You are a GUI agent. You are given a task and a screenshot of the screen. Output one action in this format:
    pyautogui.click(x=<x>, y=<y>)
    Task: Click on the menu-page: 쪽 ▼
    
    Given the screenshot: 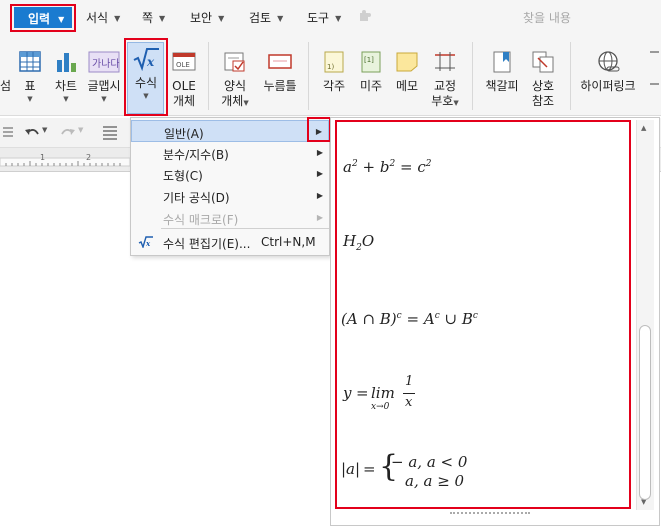 What is the action you would take?
    pyautogui.click(x=153, y=17)
    